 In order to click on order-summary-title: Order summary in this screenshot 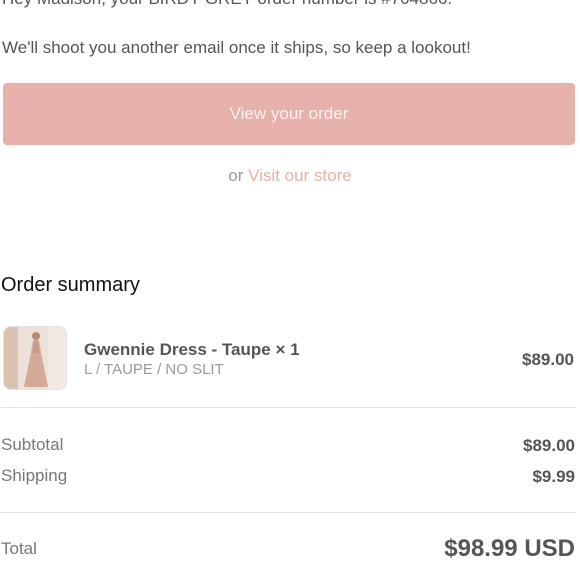, I will do `click(70, 285)`.